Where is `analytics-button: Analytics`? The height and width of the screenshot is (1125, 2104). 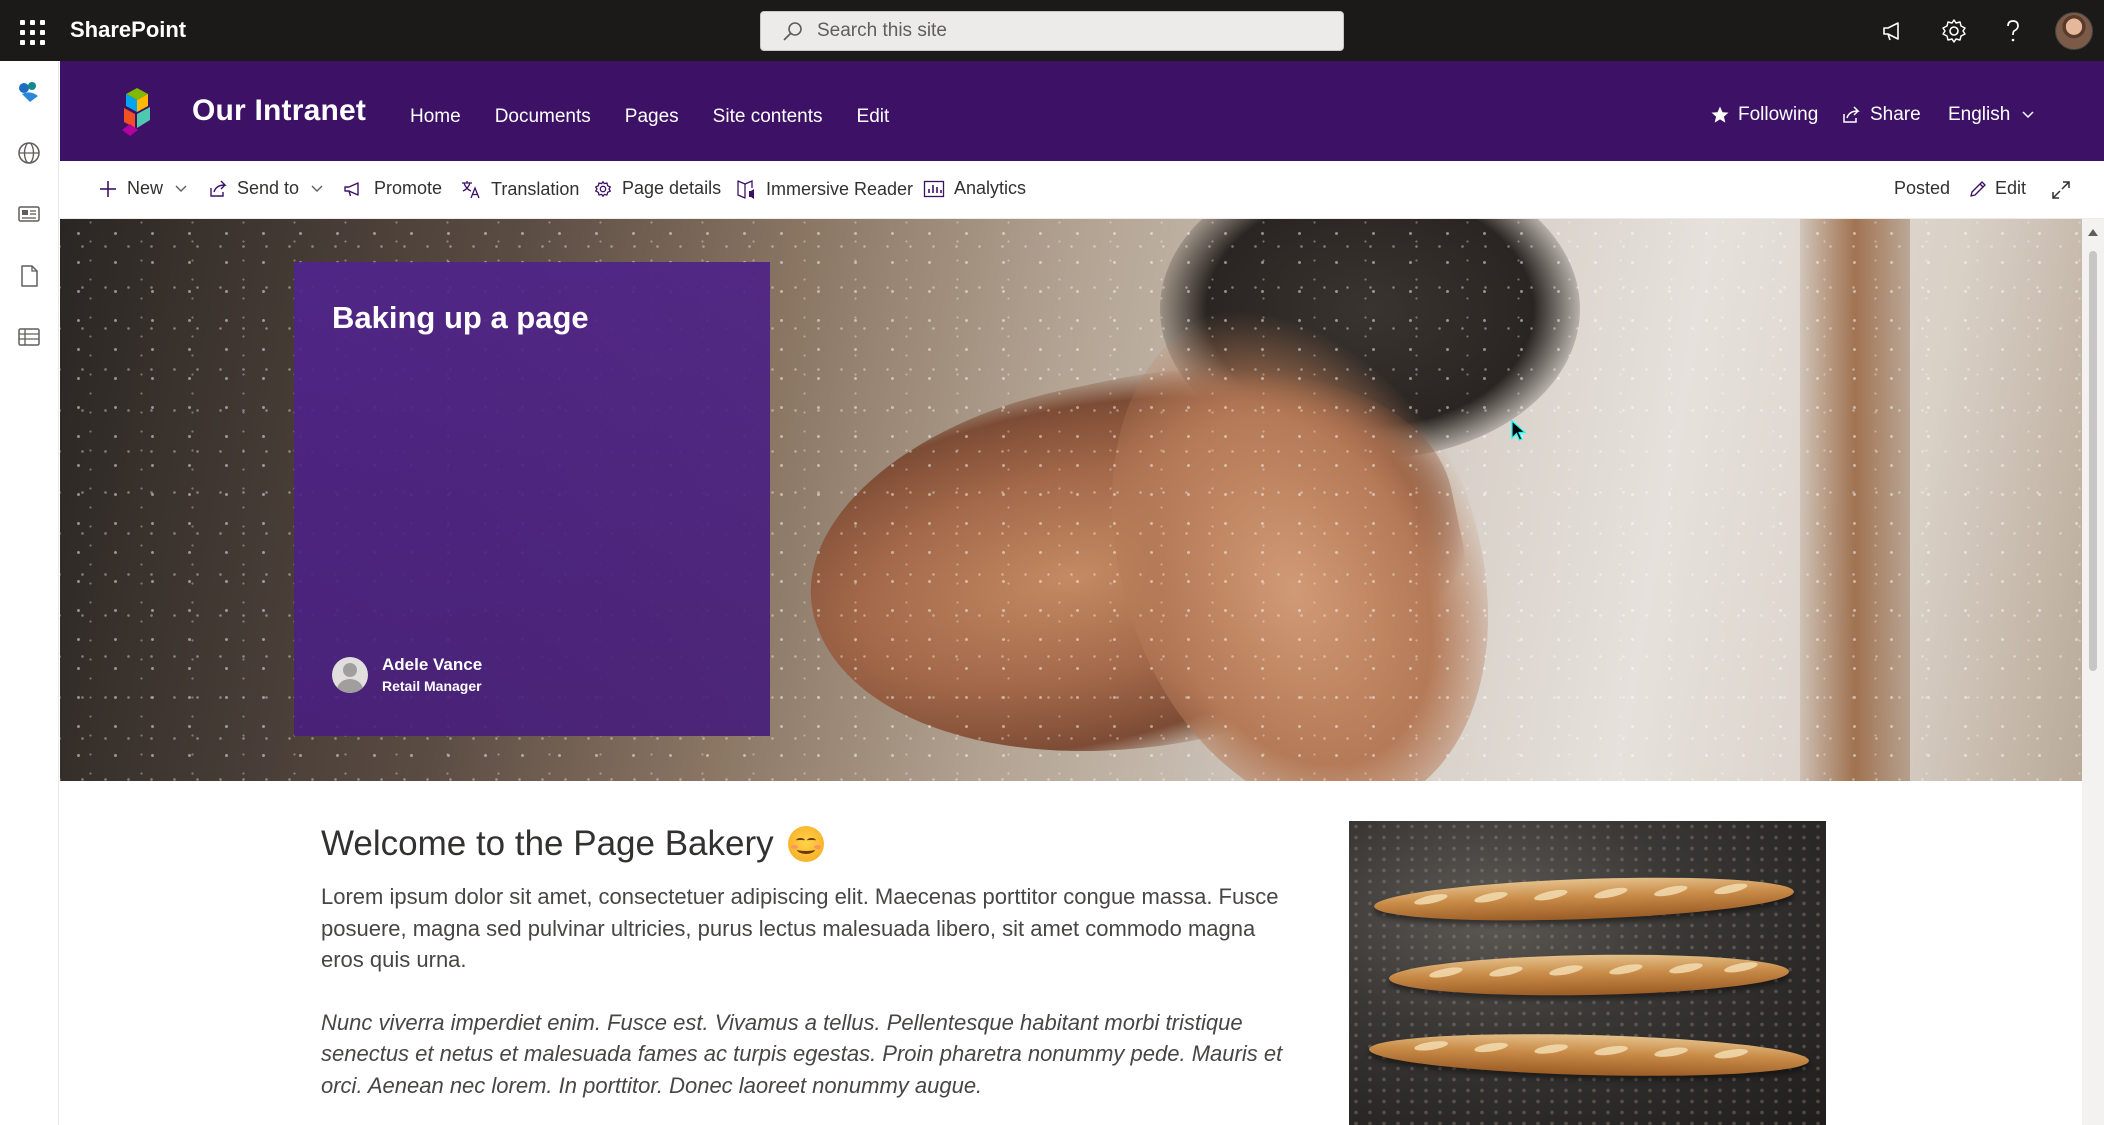 analytics-button: Analytics is located at coordinates (974, 188).